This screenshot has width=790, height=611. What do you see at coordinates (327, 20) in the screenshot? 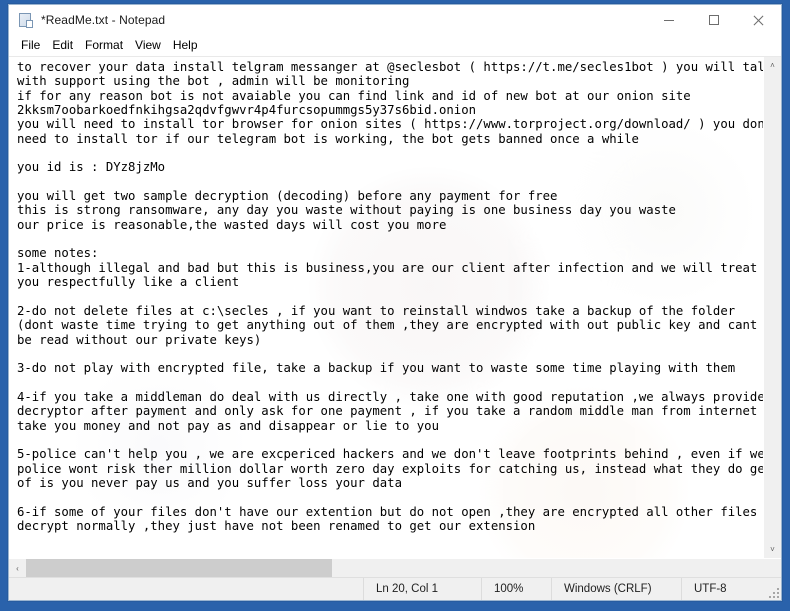
I see `title-bar-left: *ReadMe.txt - Notepad` at bounding box center [327, 20].